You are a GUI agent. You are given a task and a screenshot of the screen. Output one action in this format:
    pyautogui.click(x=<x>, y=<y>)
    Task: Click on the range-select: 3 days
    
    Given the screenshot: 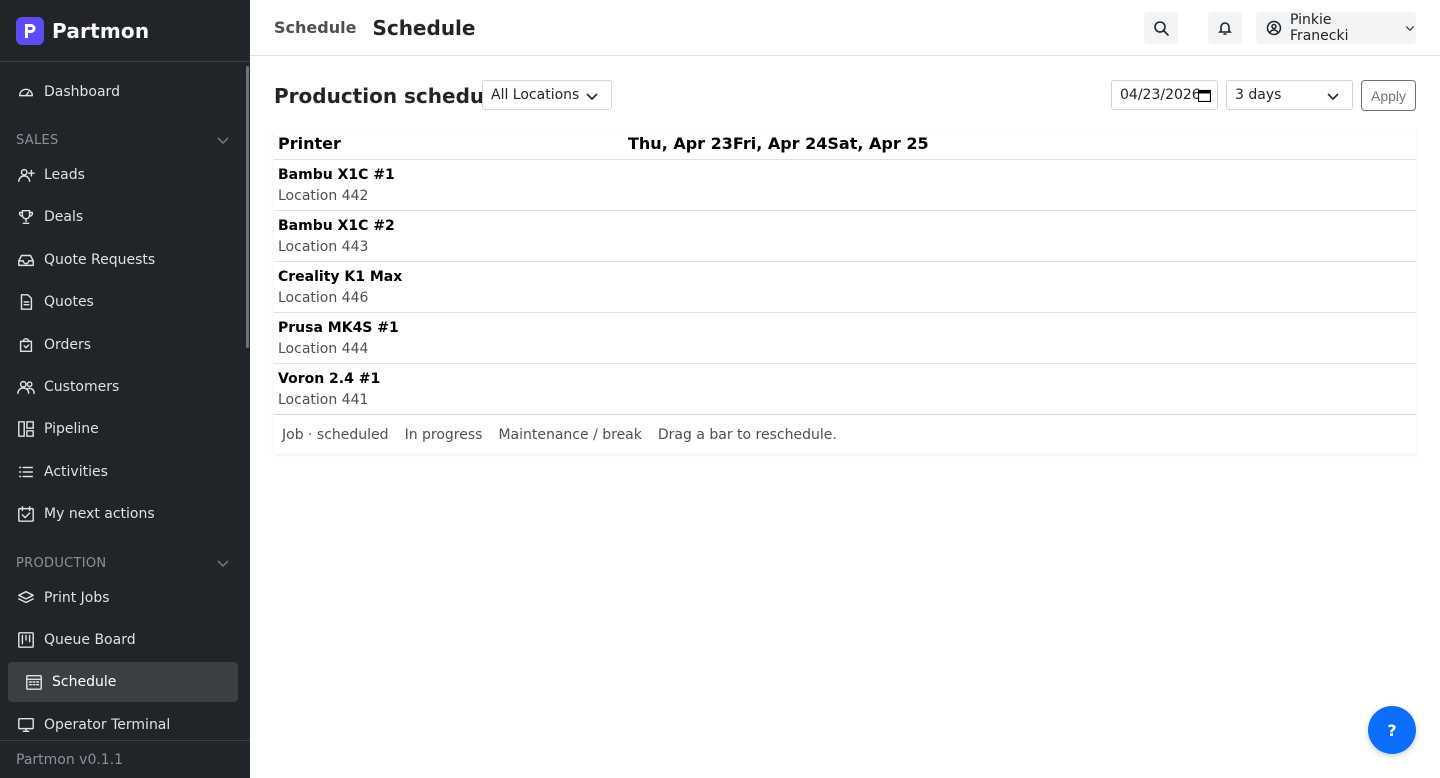 What is the action you would take?
    pyautogui.click(x=1289, y=95)
    